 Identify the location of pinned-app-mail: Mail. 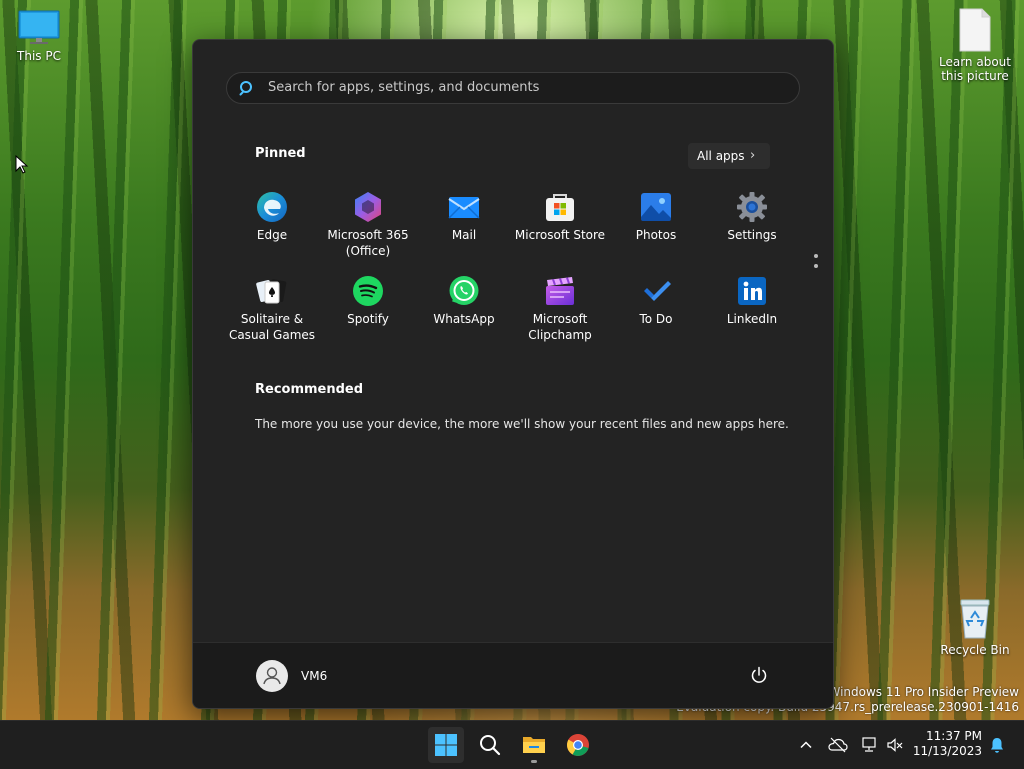
(464, 217).